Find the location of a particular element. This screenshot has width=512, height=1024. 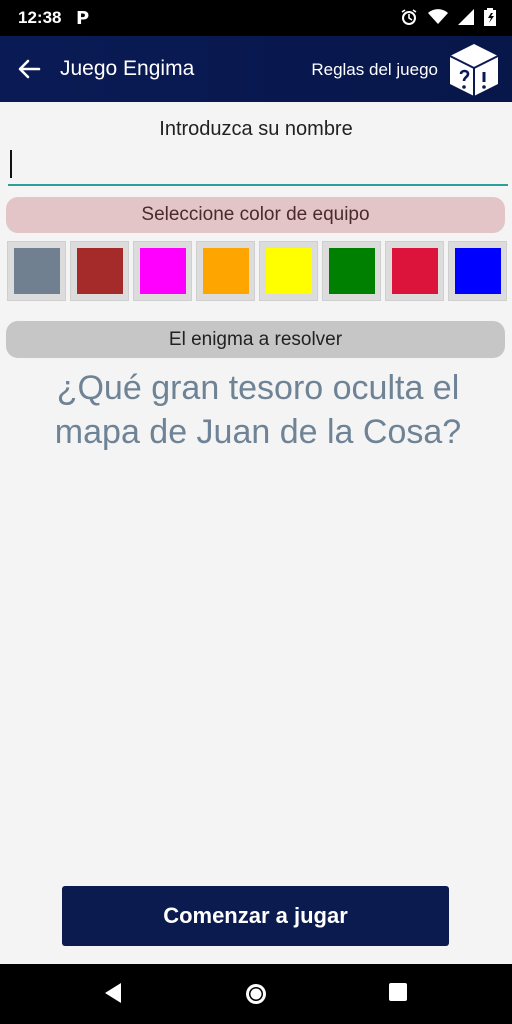

color-swatch-yellow is located at coordinates (288, 271).